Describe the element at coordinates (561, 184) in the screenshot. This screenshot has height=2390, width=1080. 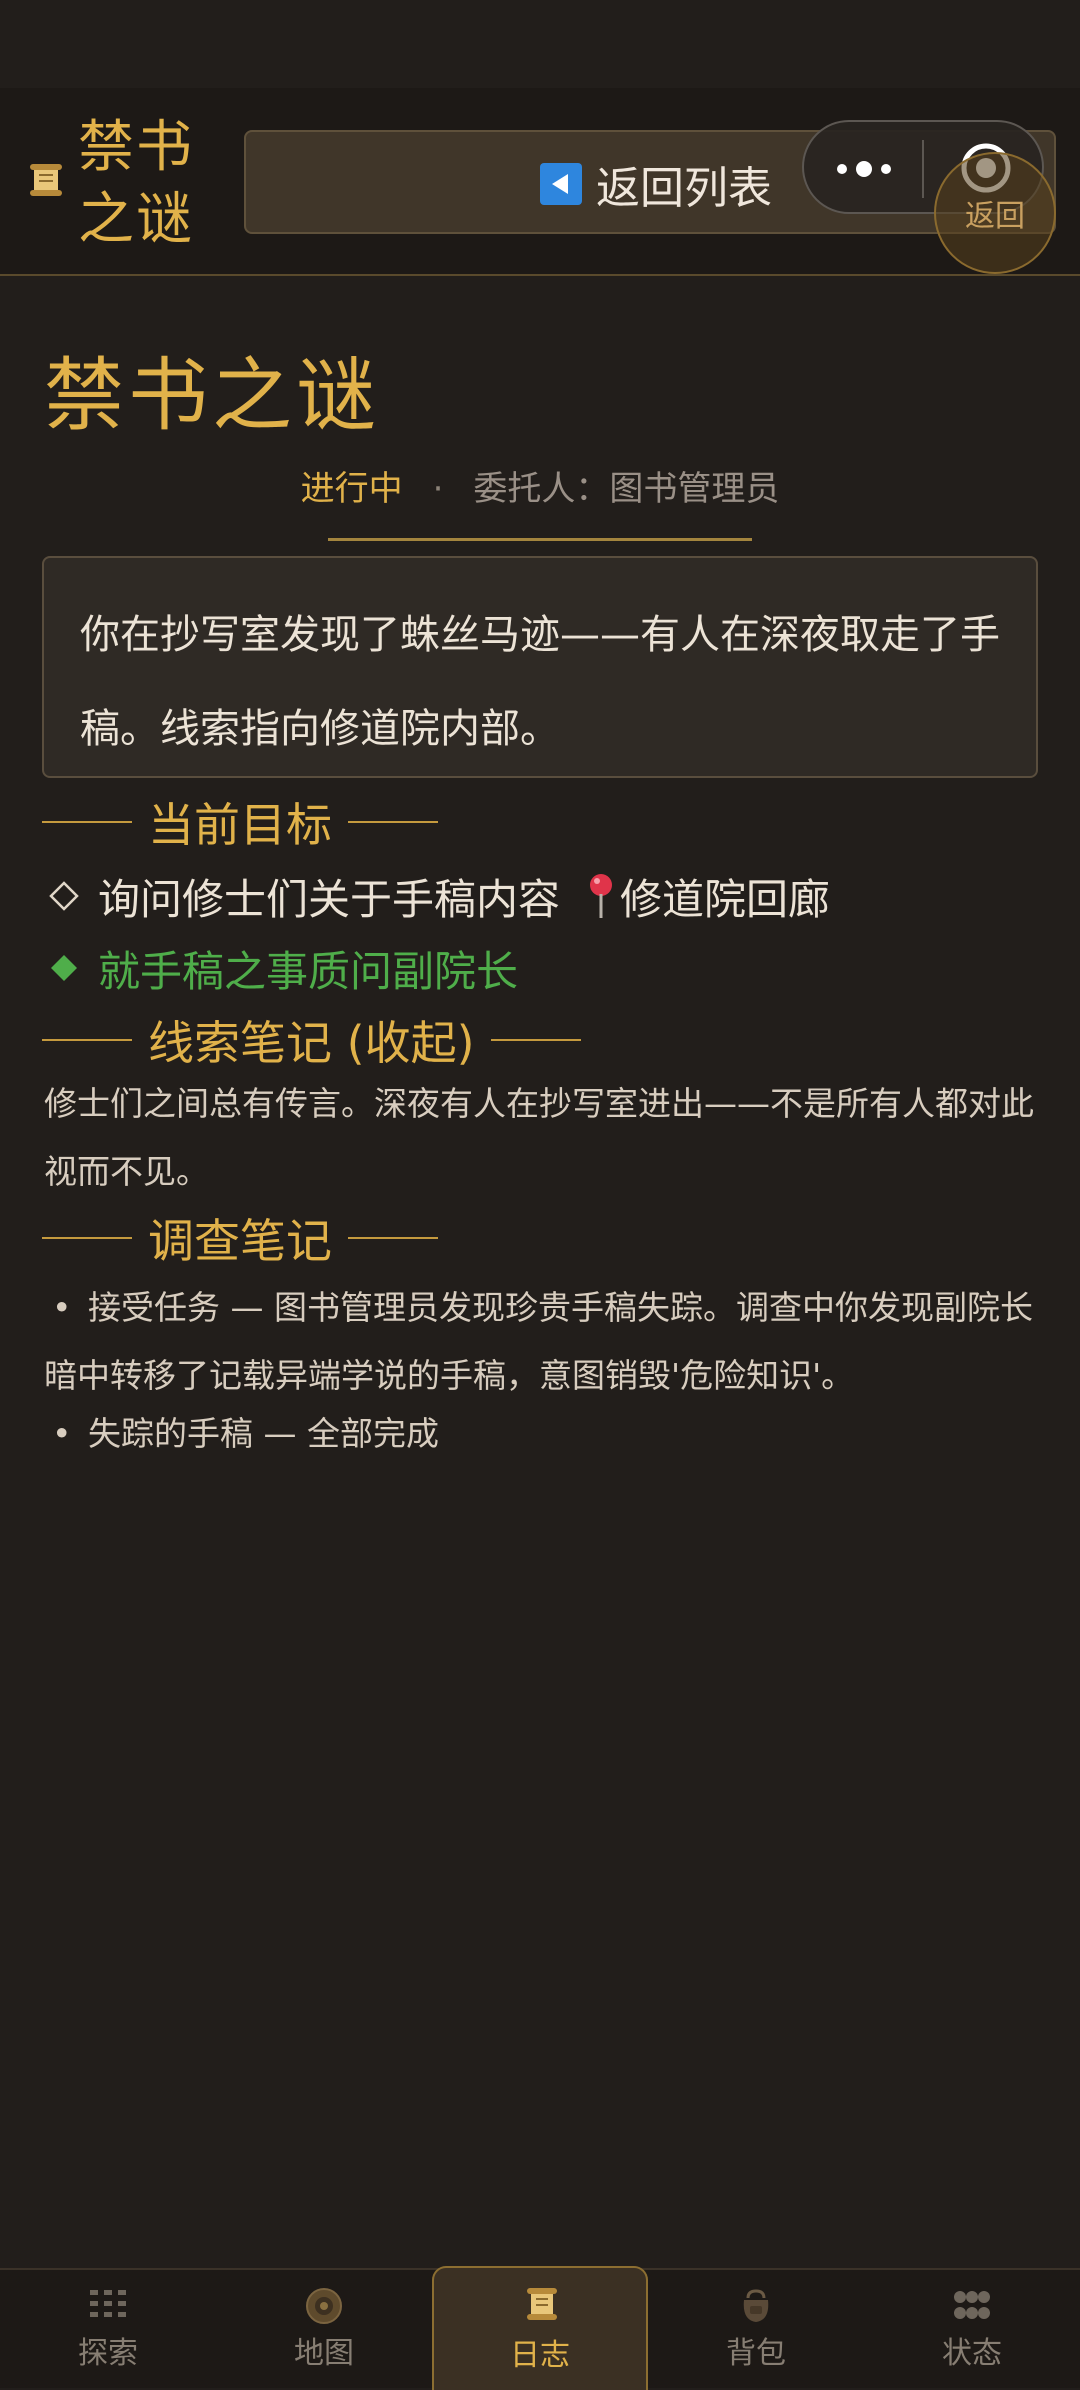
I see `back-arrow-icon` at that location.